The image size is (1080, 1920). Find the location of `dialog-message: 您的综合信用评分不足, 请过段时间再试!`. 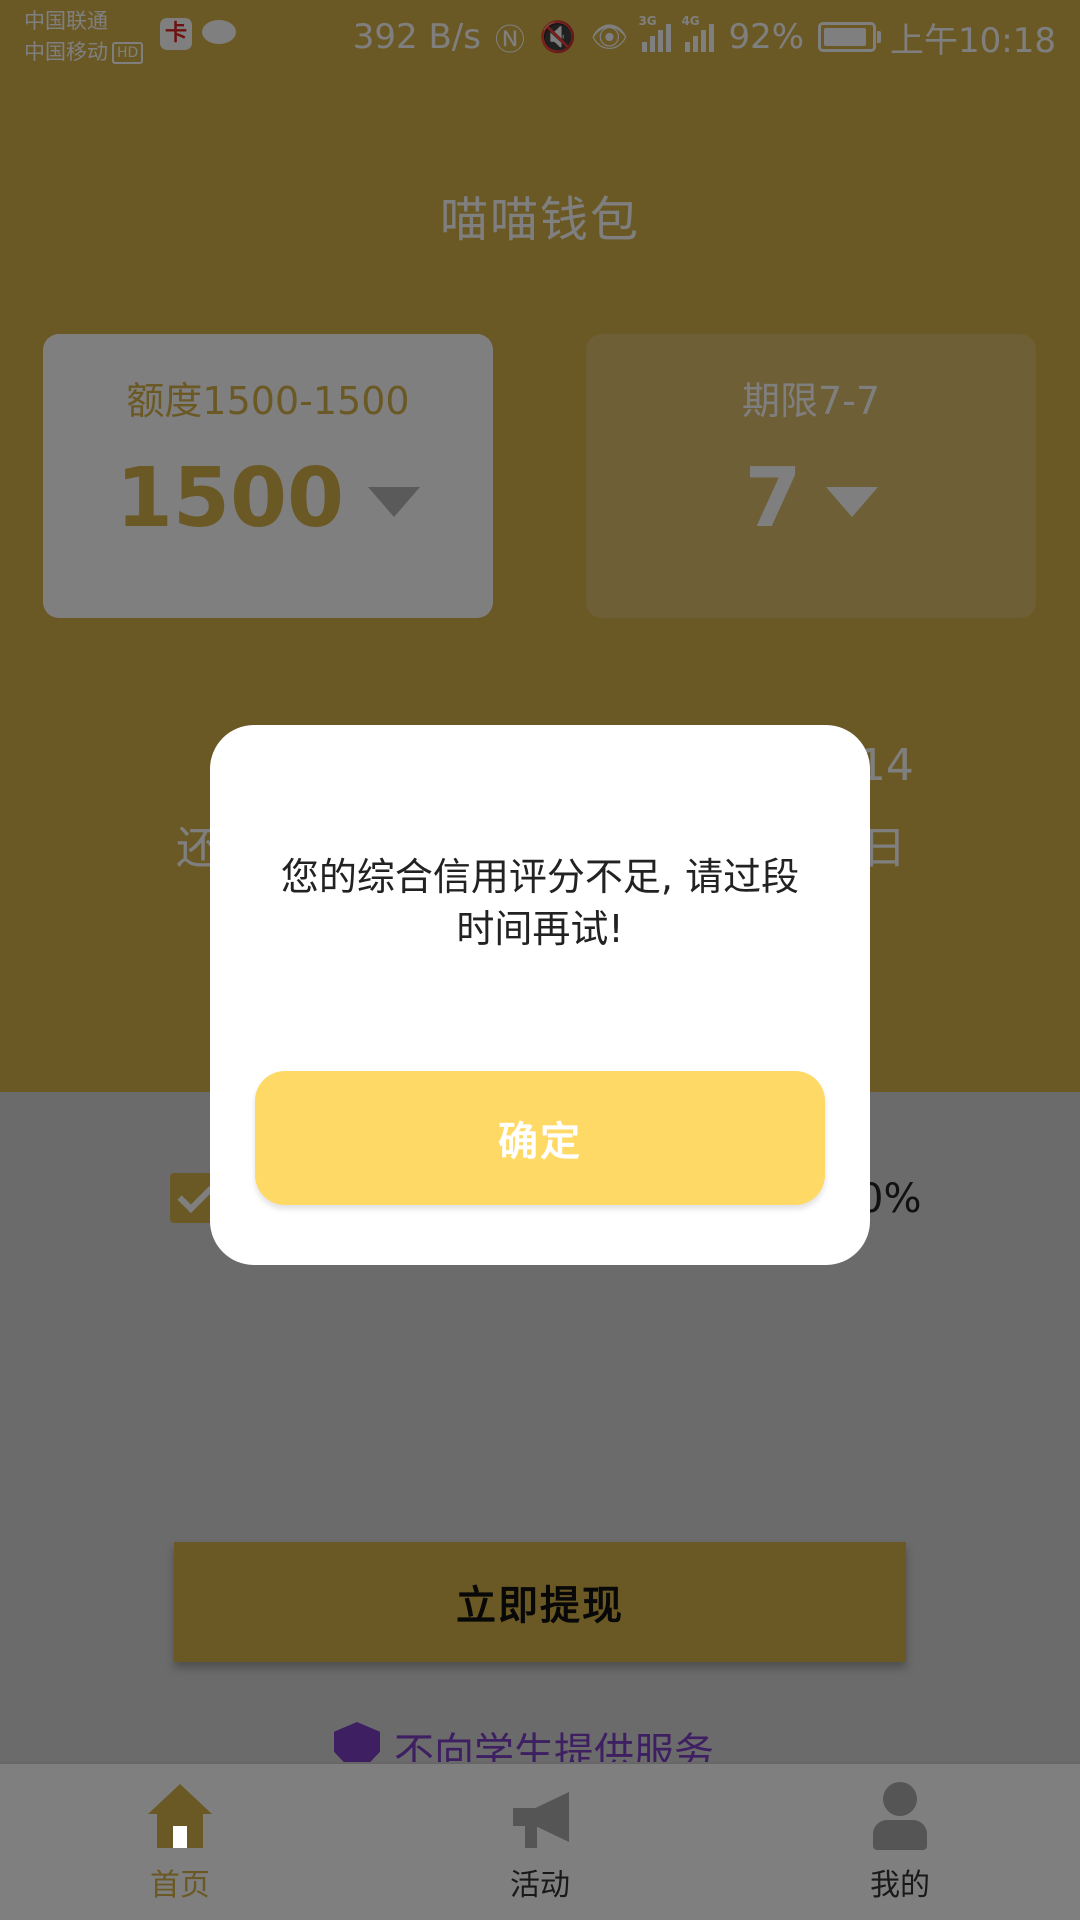

dialog-message: 您的综合信用评分不足, 请过段时间再试! is located at coordinates (540, 903).